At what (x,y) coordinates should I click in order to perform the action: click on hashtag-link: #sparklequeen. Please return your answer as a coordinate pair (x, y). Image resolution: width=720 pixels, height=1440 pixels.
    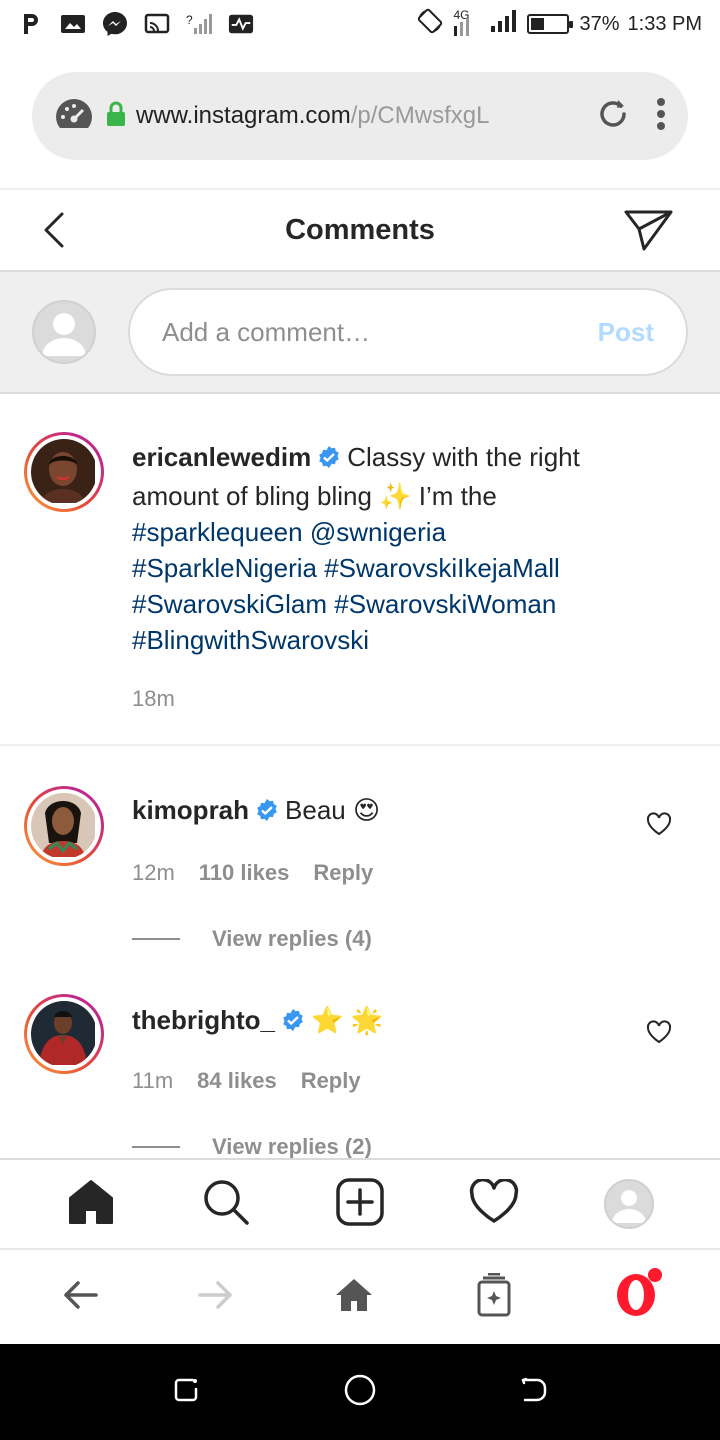
    Looking at the image, I should click on (217, 532).